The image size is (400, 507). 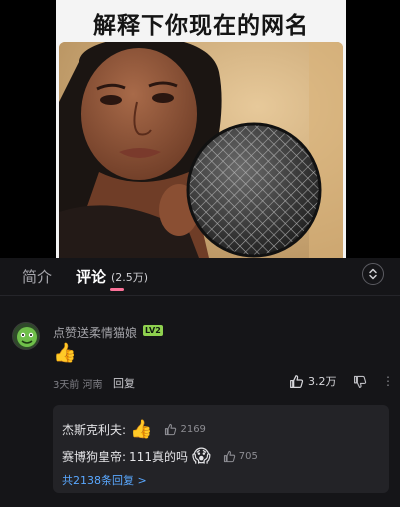 I want to click on reply-item: 杰斯克利夫: 👍 2169, so click(x=134, y=429).